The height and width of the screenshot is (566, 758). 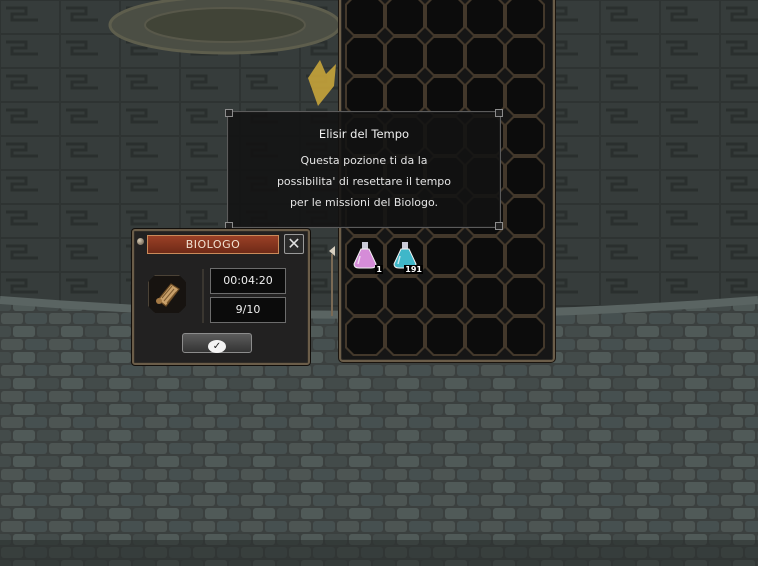 I want to click on close-icon: ✕, so click(x=294, y=243).